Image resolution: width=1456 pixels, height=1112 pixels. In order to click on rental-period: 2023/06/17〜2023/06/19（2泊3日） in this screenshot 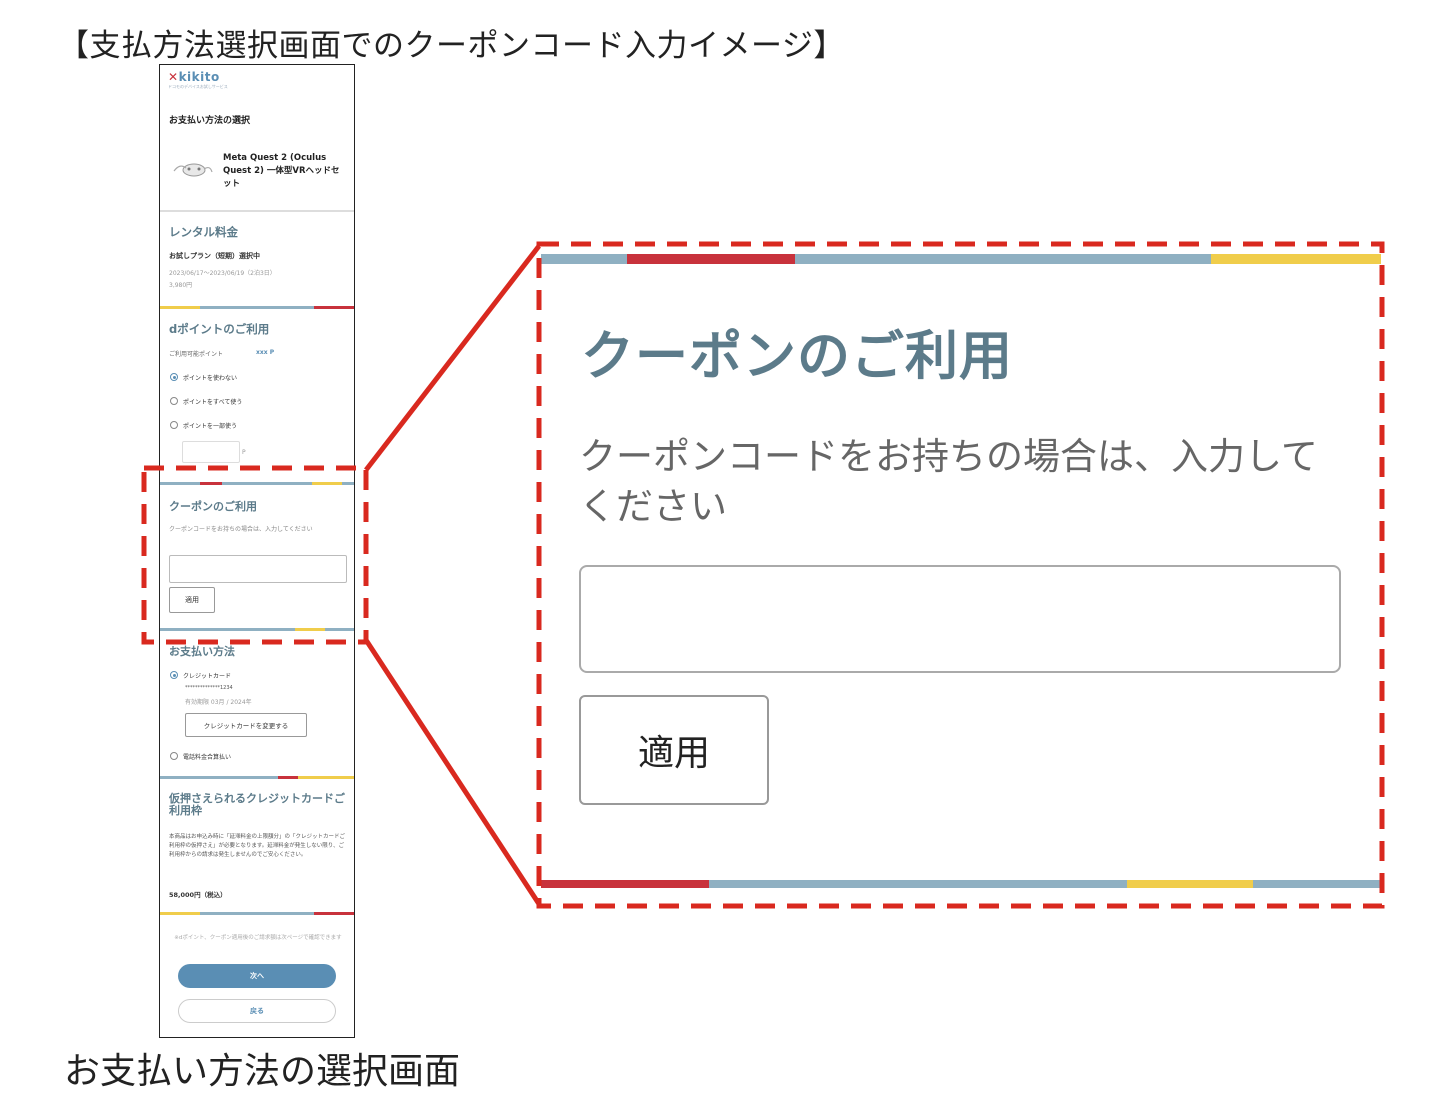, I will do `click(222, 273)`.